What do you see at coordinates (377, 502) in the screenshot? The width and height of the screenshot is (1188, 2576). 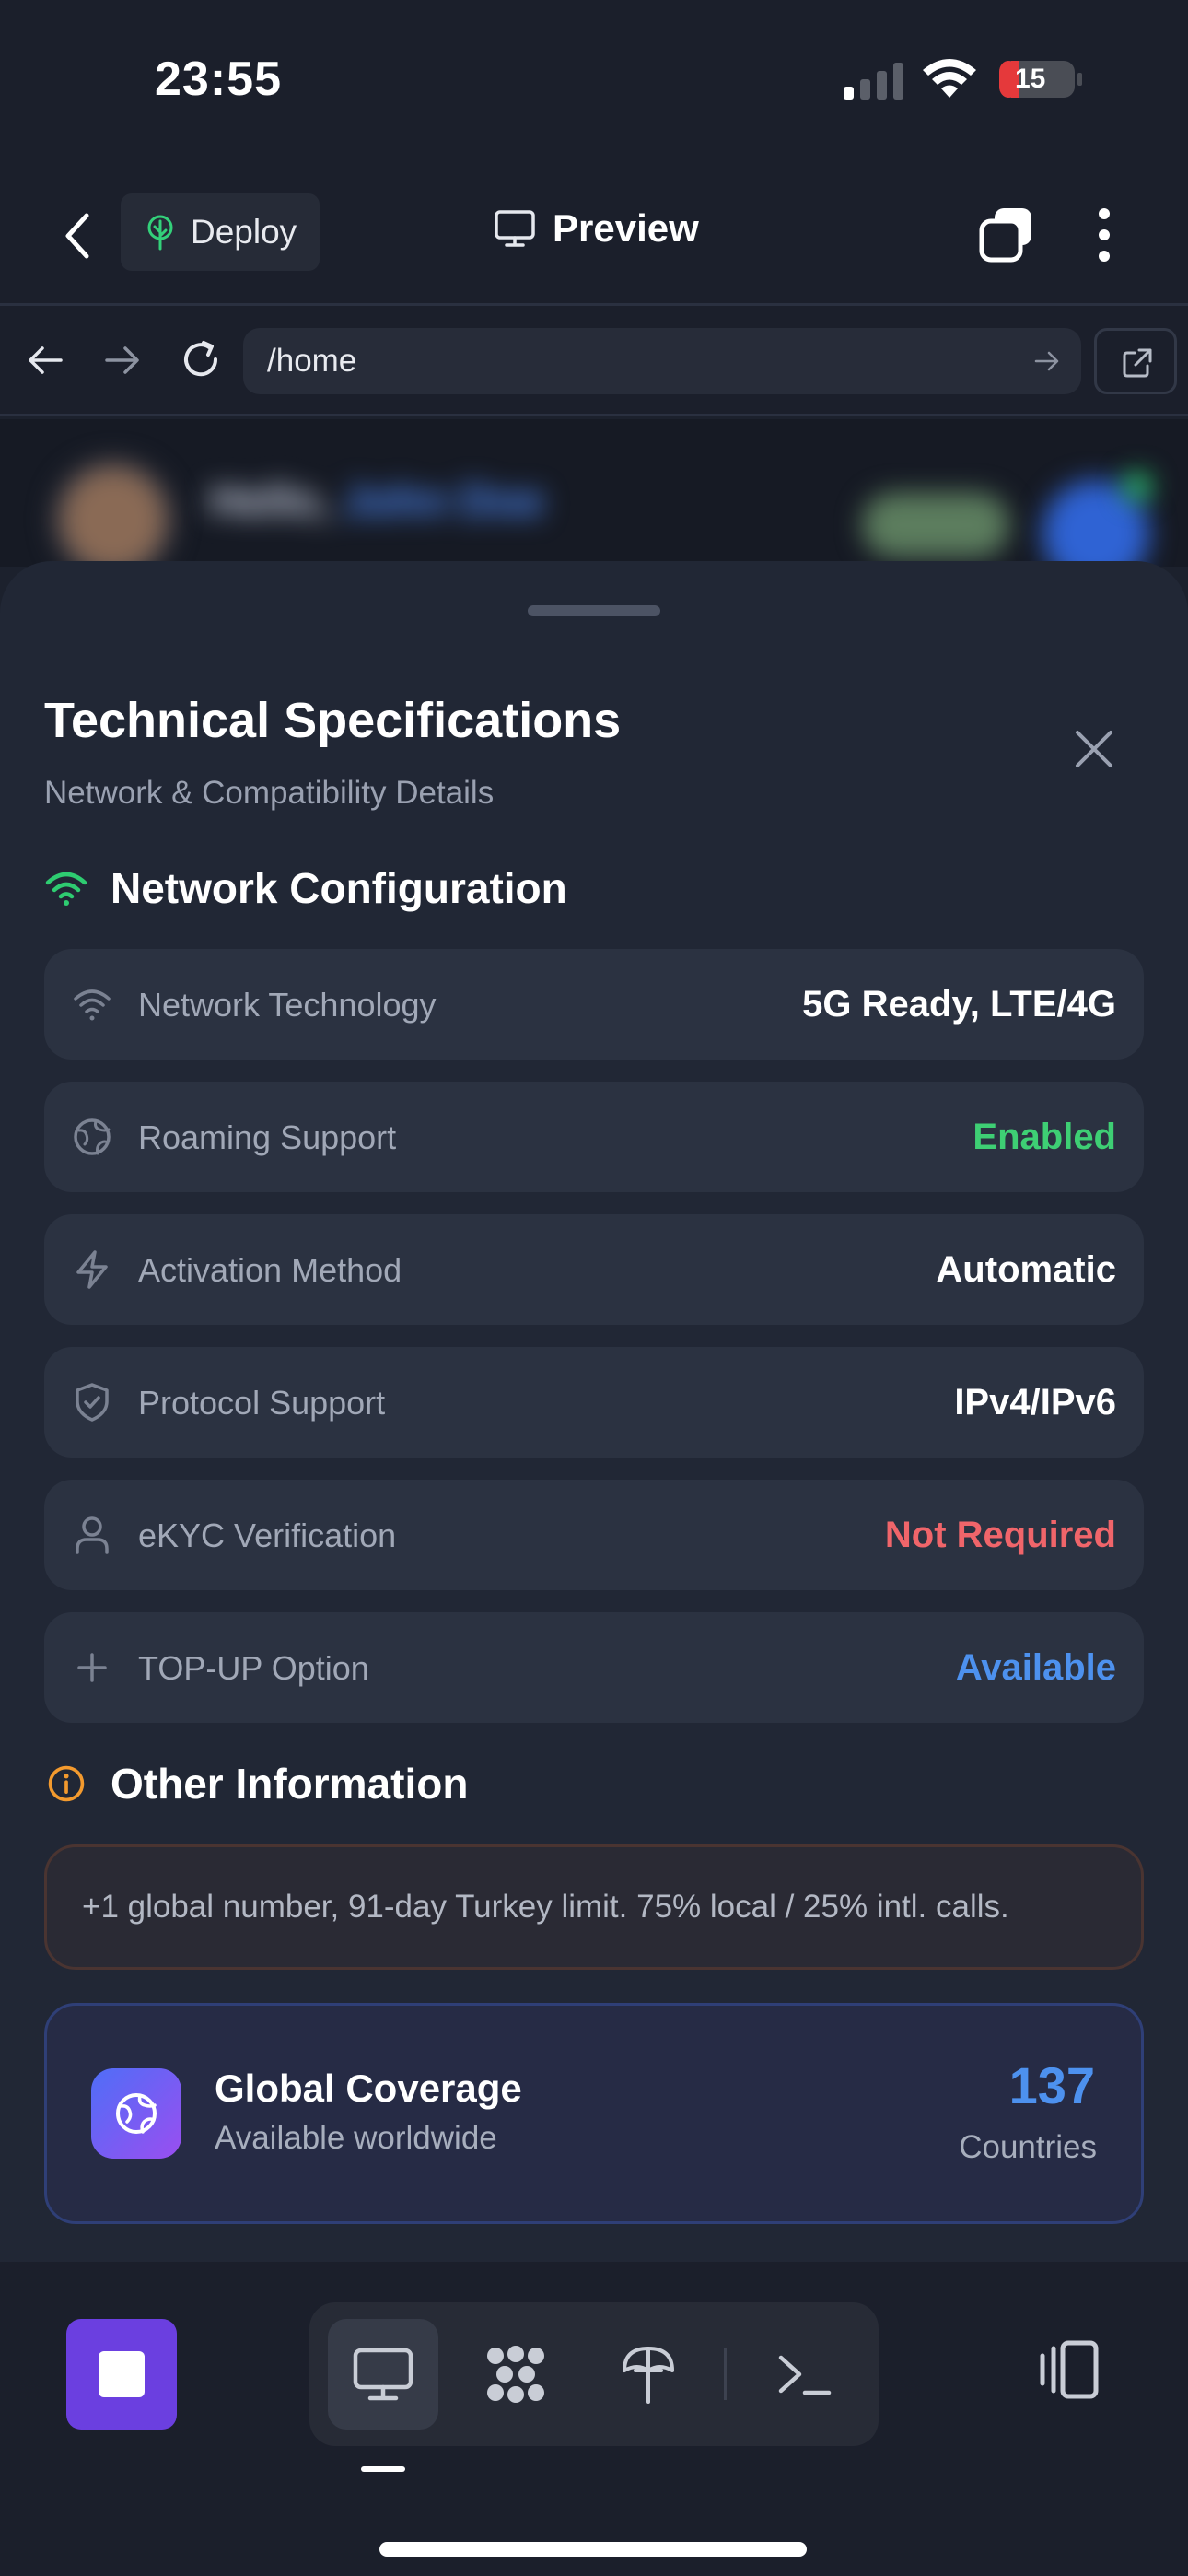 I see `greeting-text: Hello, John Doe` at bounding box center [377, 502].